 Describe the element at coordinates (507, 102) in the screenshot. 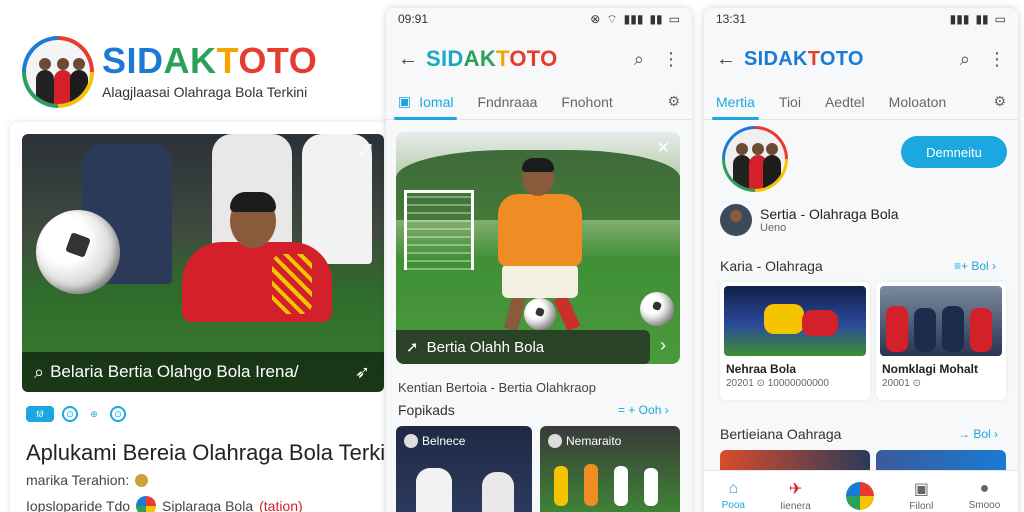

I see `tab-second: Fndnraaa` at that location.